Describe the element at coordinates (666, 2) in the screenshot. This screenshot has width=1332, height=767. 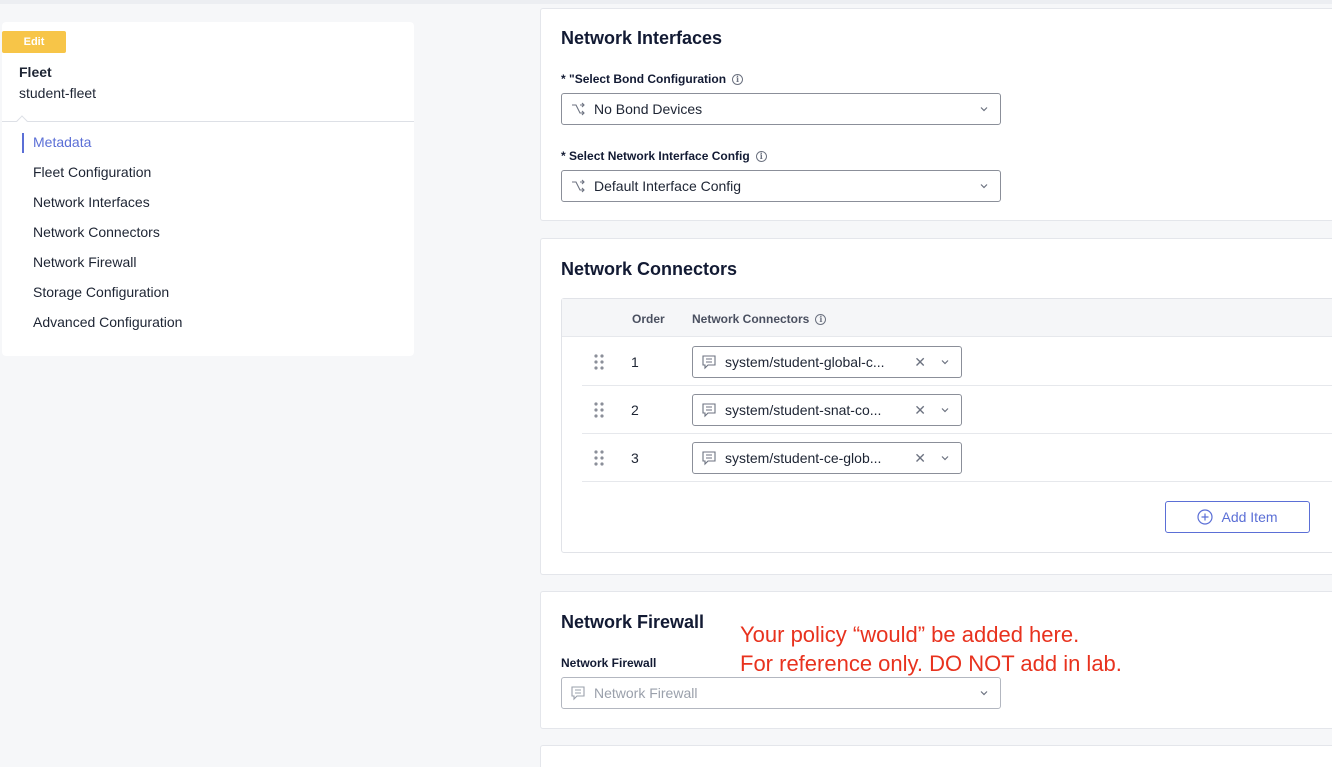
I see `top-strip` at that location.